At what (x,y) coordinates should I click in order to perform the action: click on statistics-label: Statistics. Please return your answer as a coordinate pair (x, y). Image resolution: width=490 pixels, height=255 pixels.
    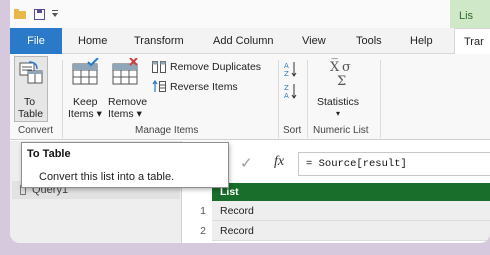
    Looking at the image, I should click on (338, 102).